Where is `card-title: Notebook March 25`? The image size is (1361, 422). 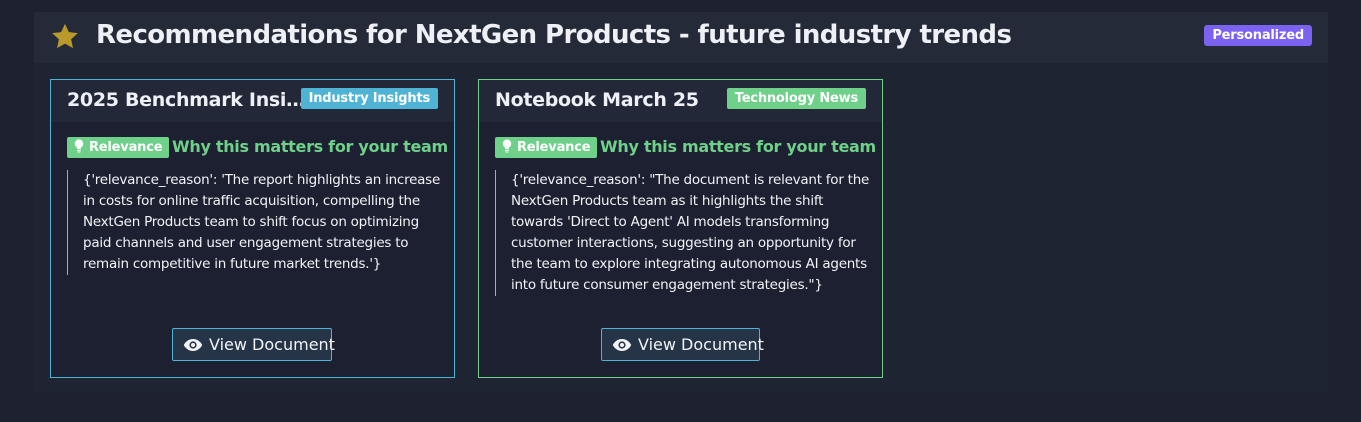 card-title: Notebook March 25 is located at coordinates (597, 100).